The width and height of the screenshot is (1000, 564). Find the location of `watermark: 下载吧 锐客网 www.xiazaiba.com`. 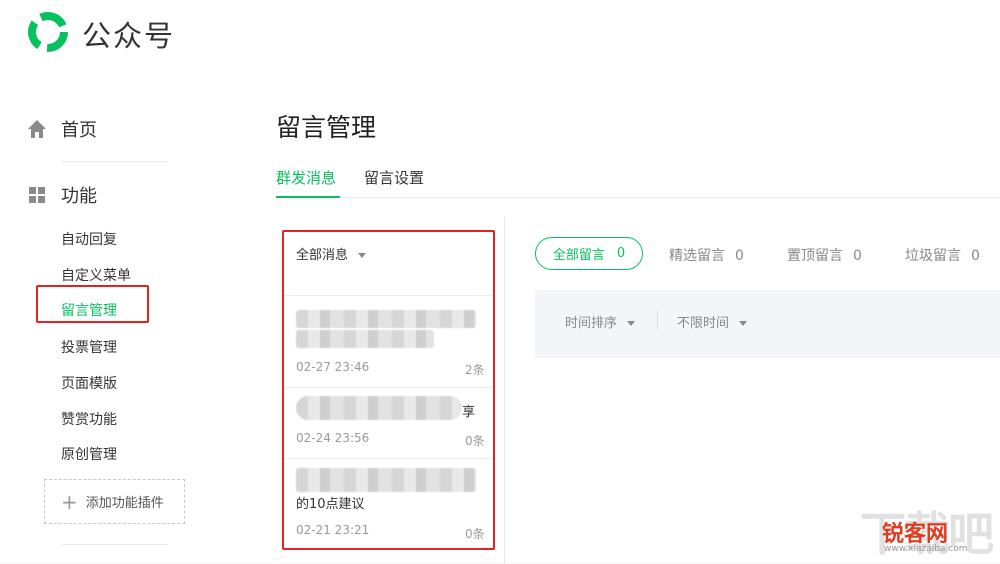

watermark: 下载吧 锐客网 www.xiazaiba.com is located at coordinates (927, 529).